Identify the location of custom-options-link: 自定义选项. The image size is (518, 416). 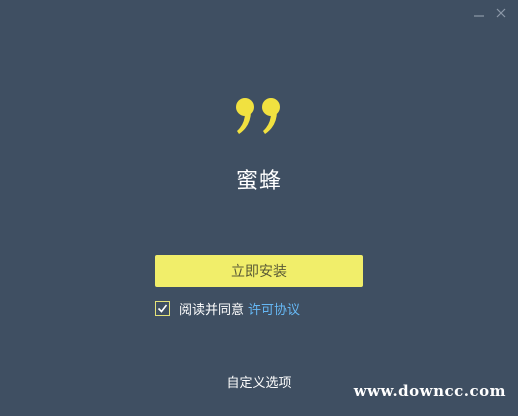
(258, 383).